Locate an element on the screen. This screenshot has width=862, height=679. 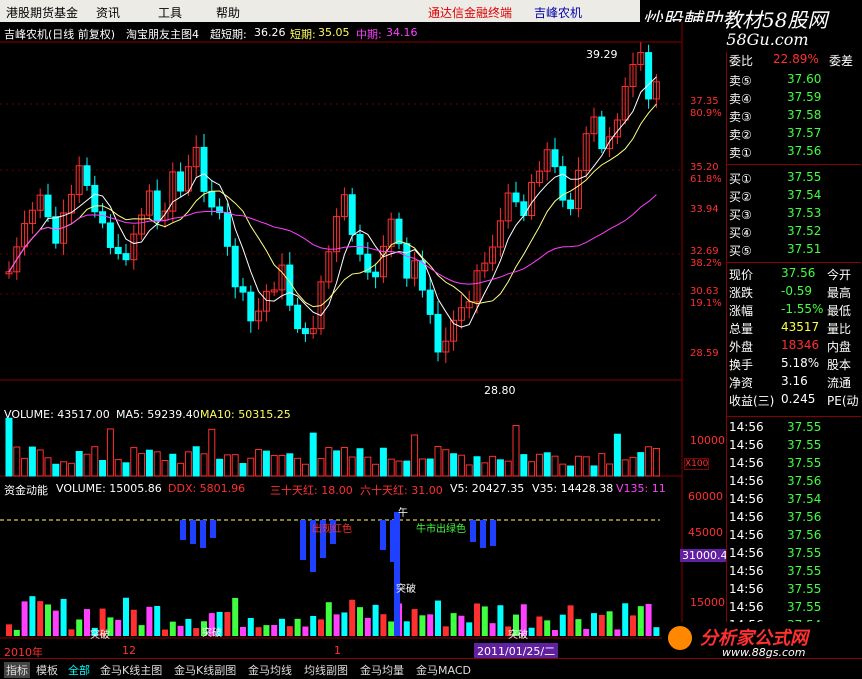
fund-label-wu: 午 is located at coordinates (403, 513).